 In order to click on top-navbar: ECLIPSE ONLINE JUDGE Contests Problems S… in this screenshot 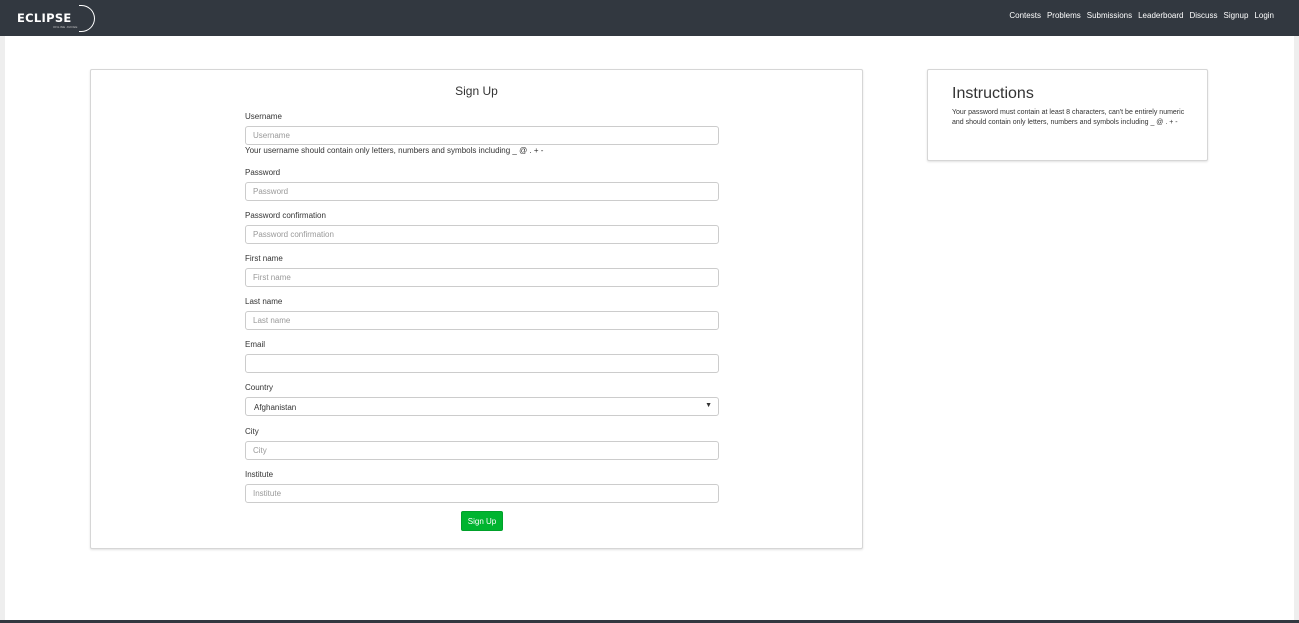, I will do `click(649, 18)`.